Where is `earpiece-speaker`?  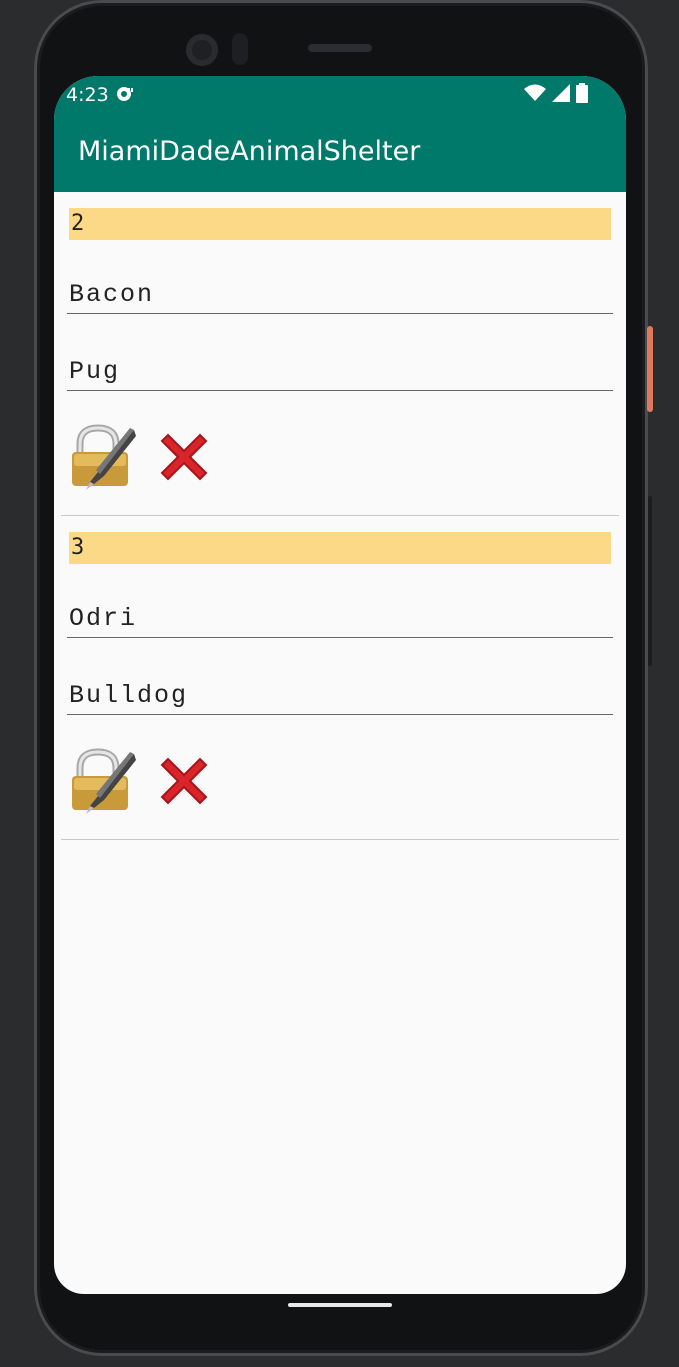 earpiece-speaker is located at coordinates (340, 48).